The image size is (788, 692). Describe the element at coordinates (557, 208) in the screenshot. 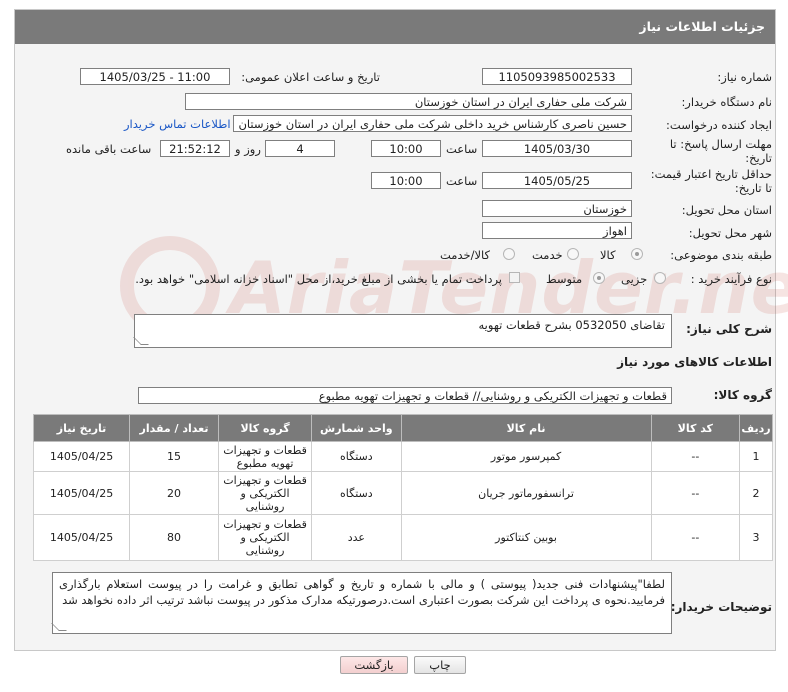

I see `province-field: خوزستان` at that location.